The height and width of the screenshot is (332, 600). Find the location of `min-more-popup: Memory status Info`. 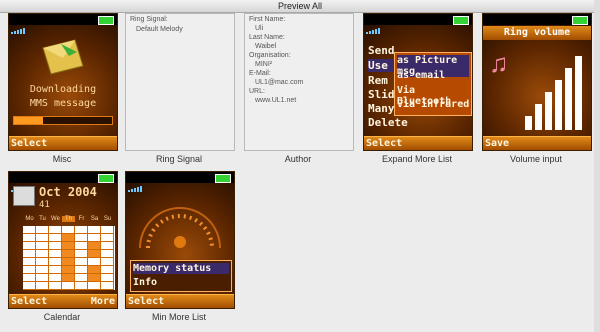

min-more-popup: Memory status Info is located at coordinates (181, 276).